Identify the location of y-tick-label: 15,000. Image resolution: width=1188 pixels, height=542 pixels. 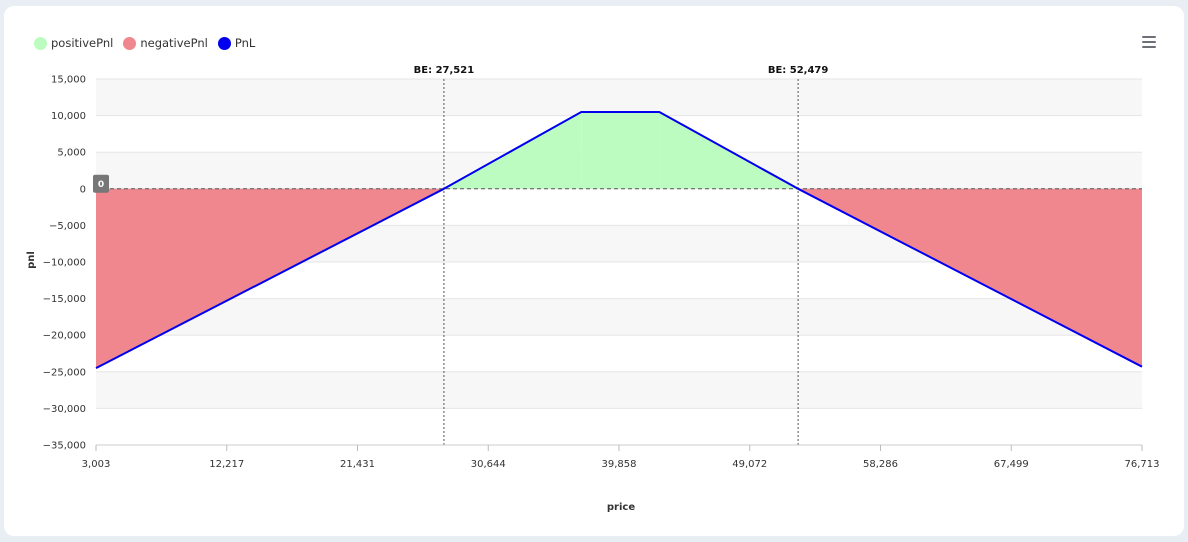
(68, 80).